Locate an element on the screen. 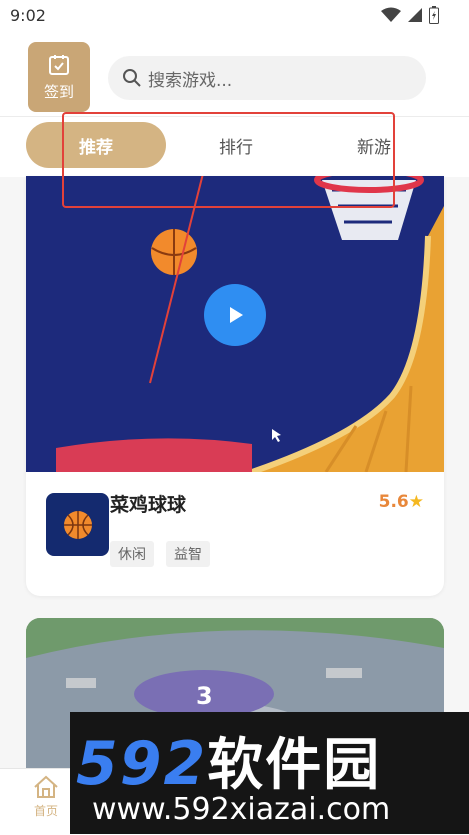 The width and height of the screenshot is (469, 835). nav-home: 首页 is located at coordinates (46, 797).